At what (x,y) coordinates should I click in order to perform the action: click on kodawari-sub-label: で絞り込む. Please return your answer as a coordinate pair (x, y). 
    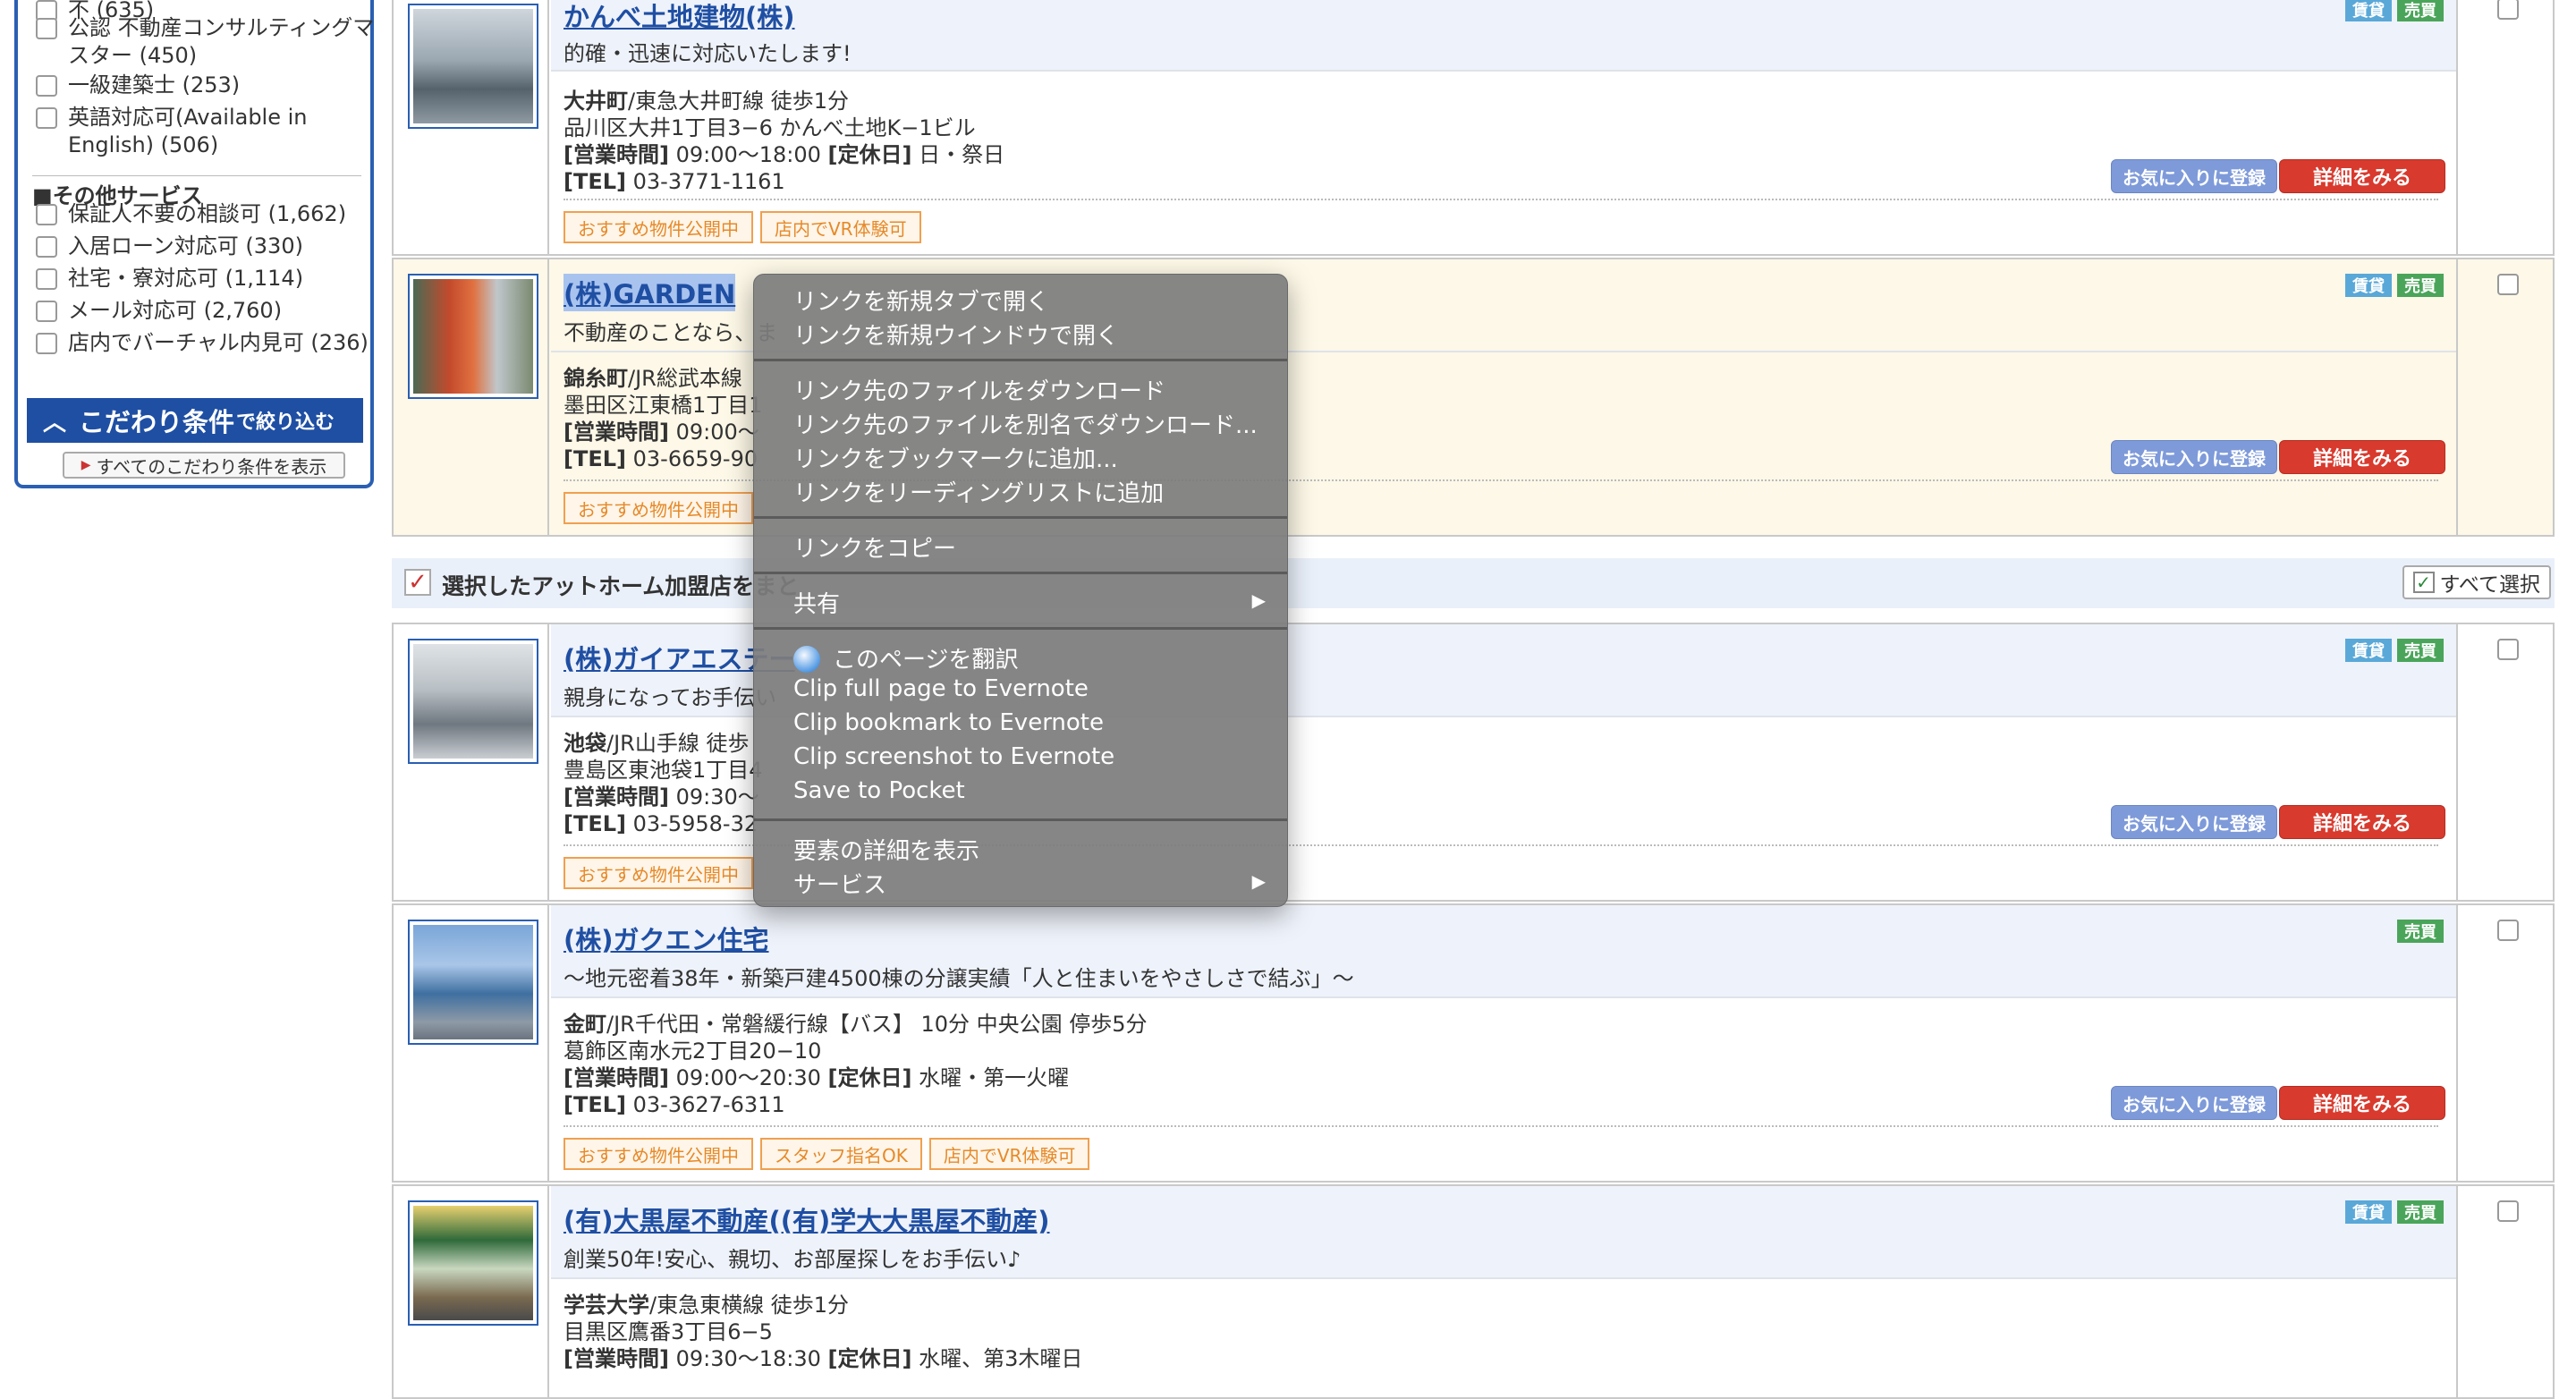
    Looking at the image, I should click on (285, 422).